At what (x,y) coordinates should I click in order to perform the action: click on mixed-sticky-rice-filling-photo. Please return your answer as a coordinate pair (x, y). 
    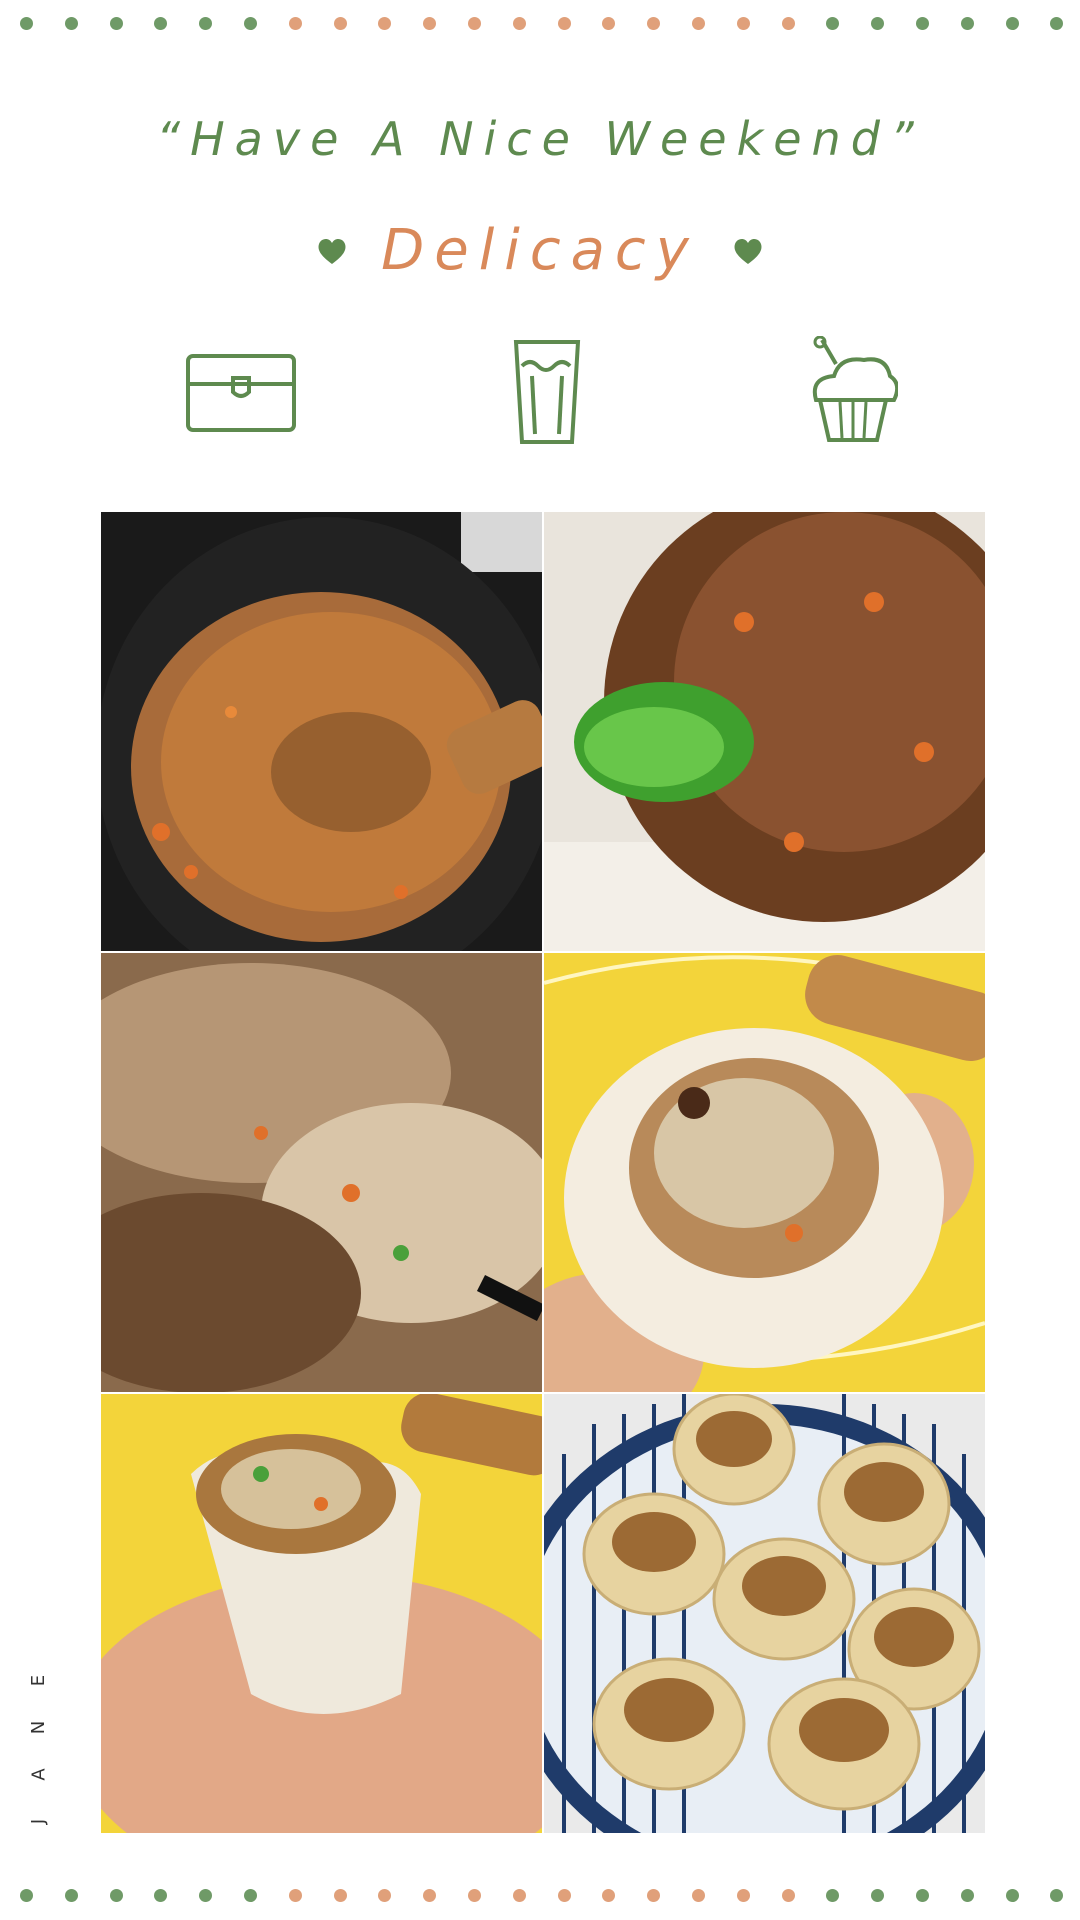
    Looking at the image, I should click on (321, 1172).